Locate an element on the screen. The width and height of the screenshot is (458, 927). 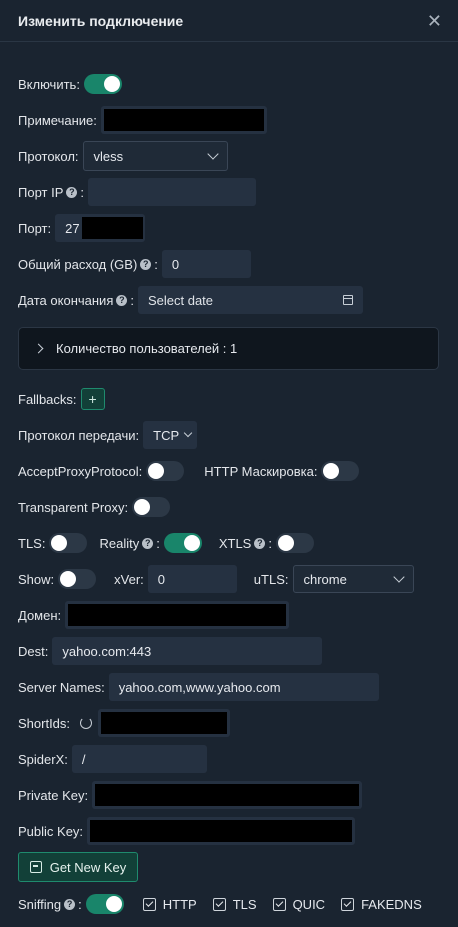
private-key-row: Private Key: is located at coordinates (190, 795).